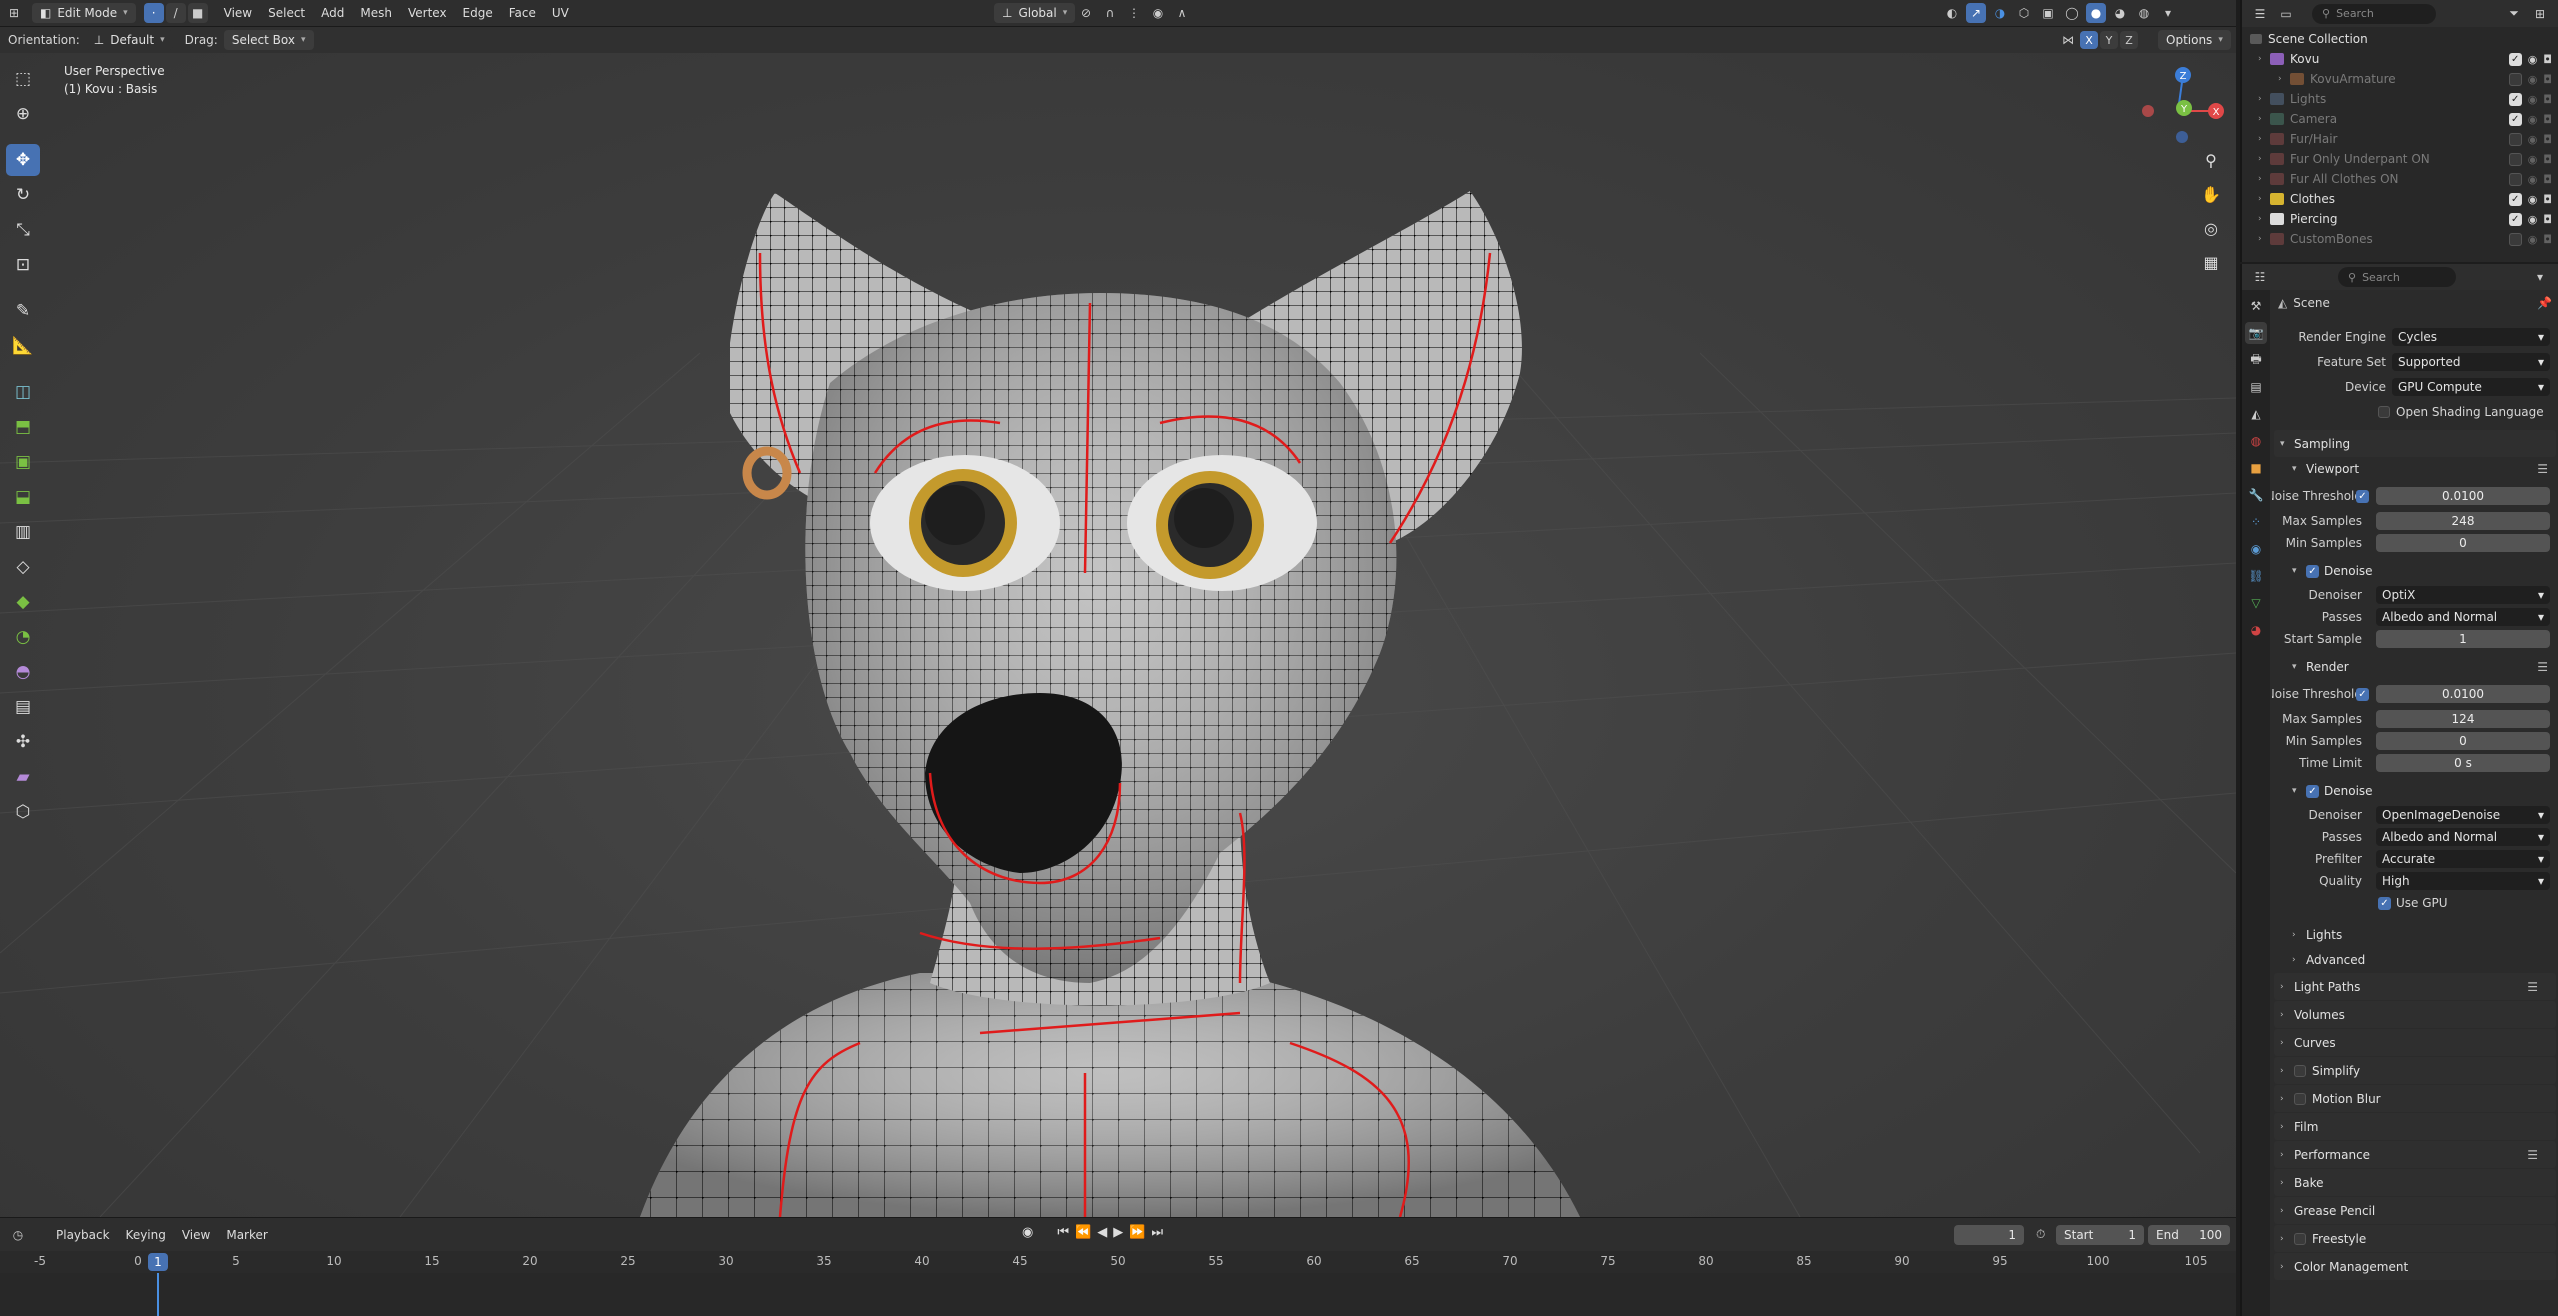  Describe the element at coordinates (23, 346) in the screenshot. I see `measure-icon: 📐` at that location.